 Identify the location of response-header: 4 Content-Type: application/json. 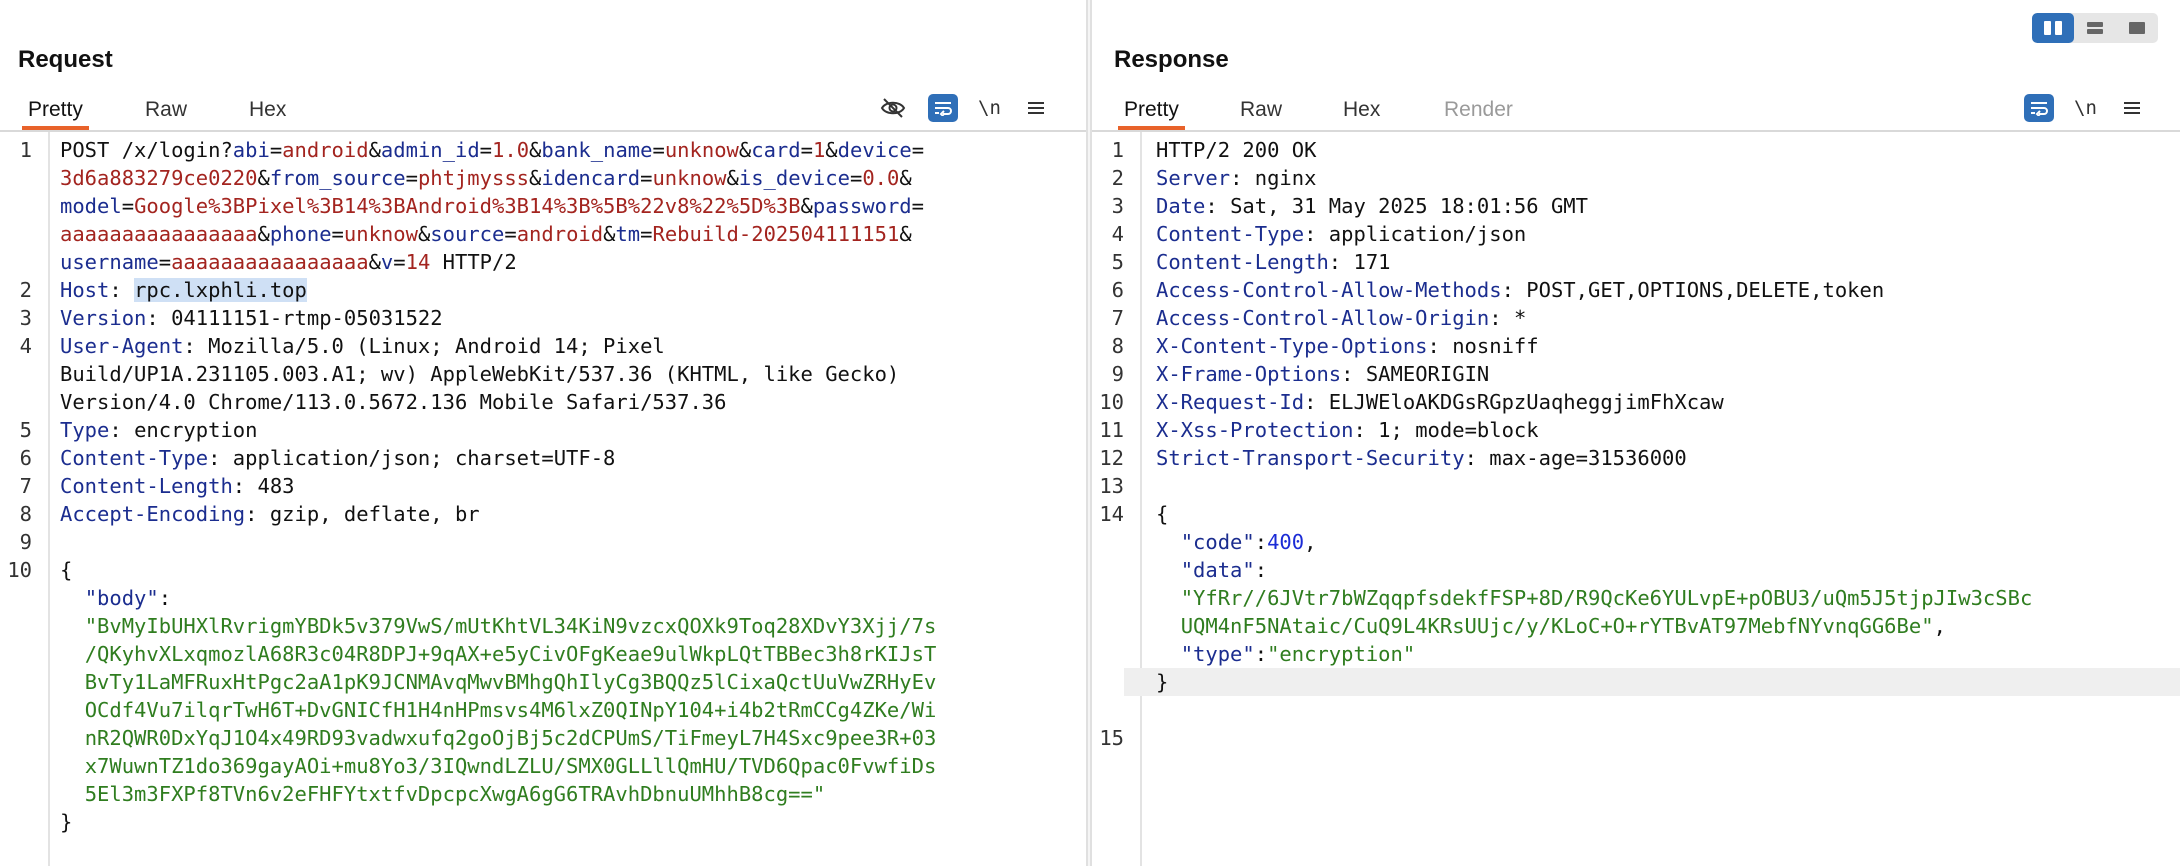
(1319, 234).